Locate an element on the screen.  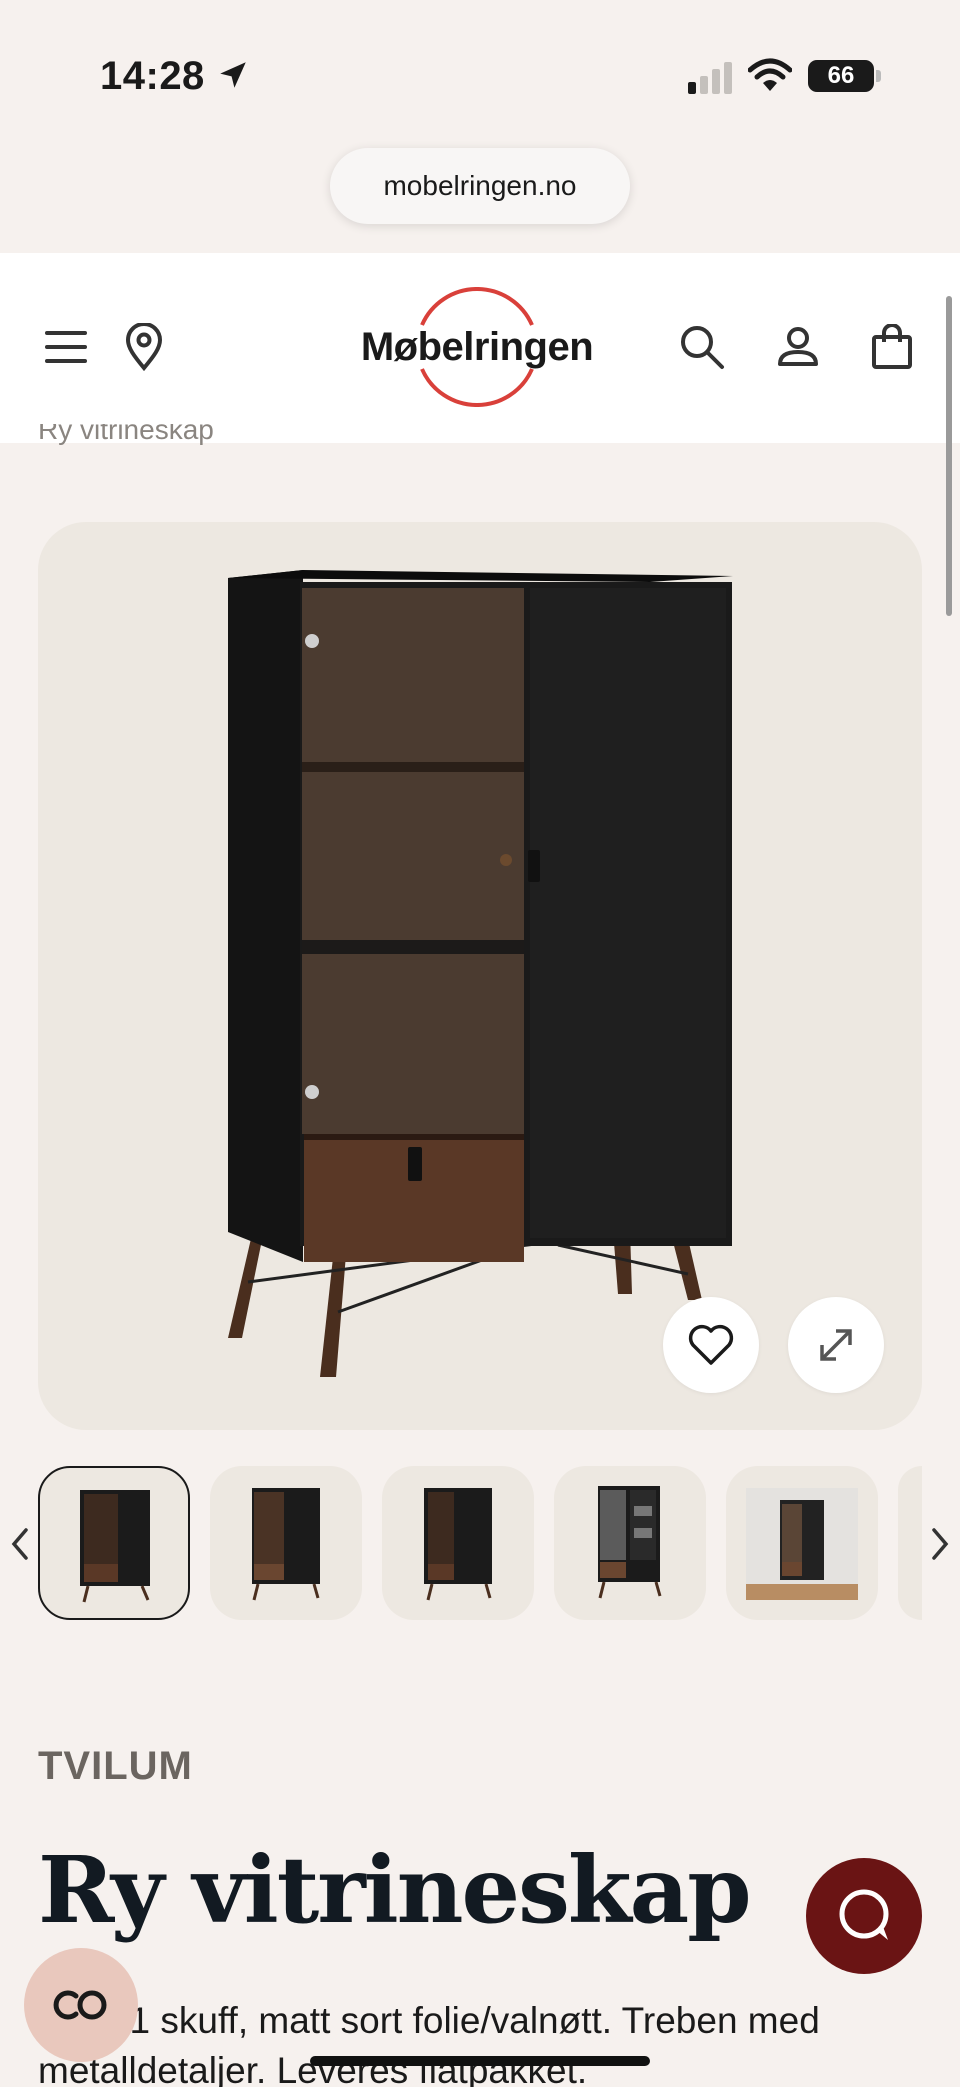
thumbnail-carousel is located at coordinates (480, 1544).